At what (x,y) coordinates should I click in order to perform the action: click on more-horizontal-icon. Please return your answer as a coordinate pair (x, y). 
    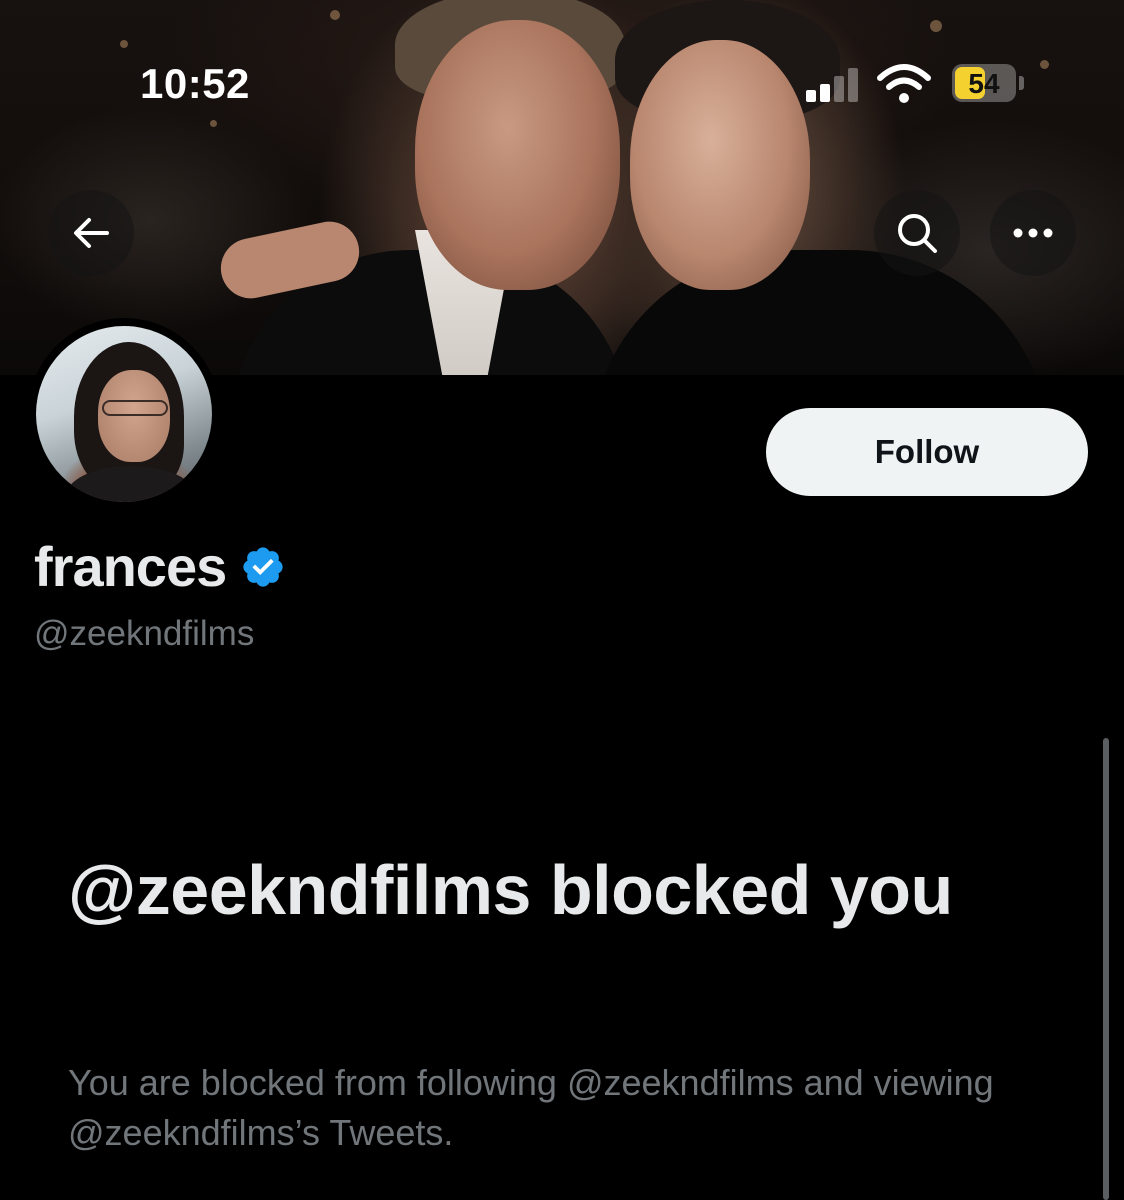
    Looking at the image, I should click on (1033, 233).